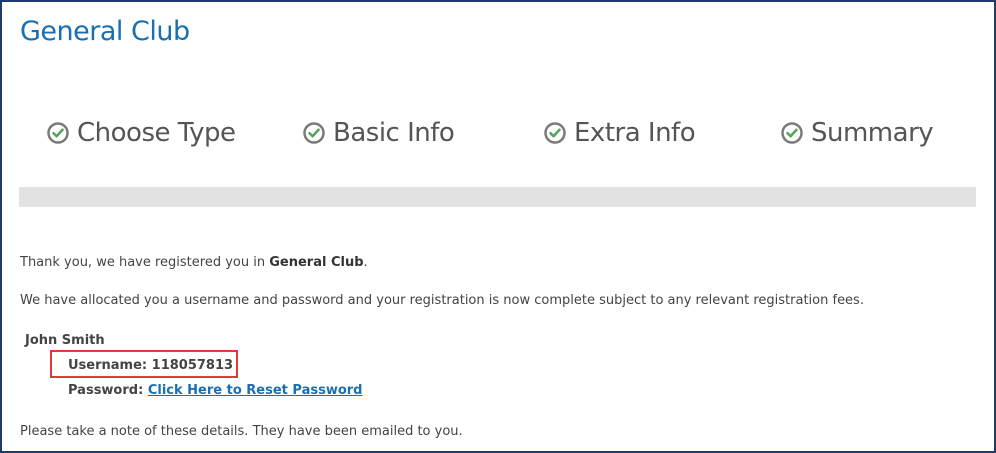 Image resolution: width=996 pixels, height=453 pixels. I want to click on club-name: General Club, so click(316, 262).